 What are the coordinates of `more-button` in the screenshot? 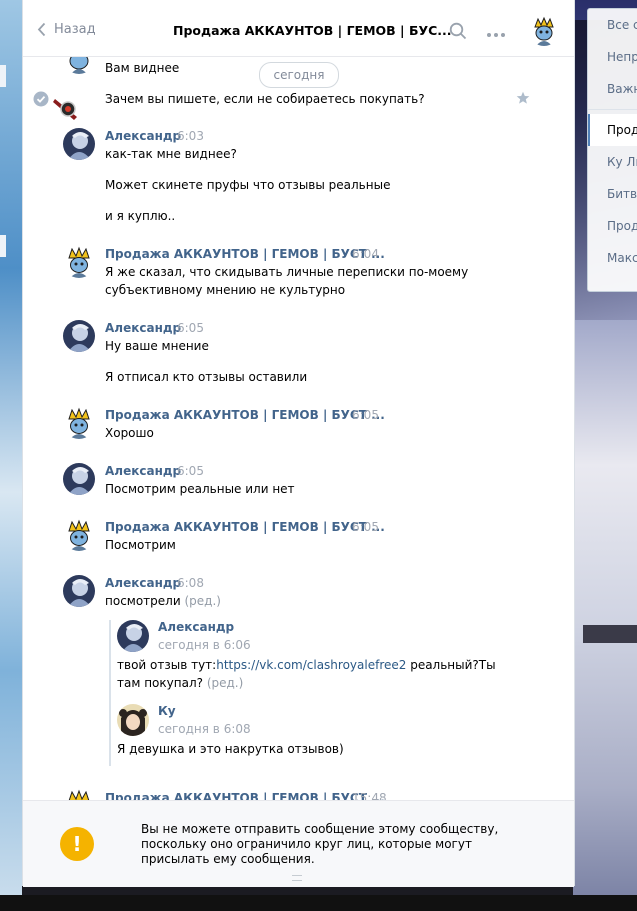 It's located at (496, 34).